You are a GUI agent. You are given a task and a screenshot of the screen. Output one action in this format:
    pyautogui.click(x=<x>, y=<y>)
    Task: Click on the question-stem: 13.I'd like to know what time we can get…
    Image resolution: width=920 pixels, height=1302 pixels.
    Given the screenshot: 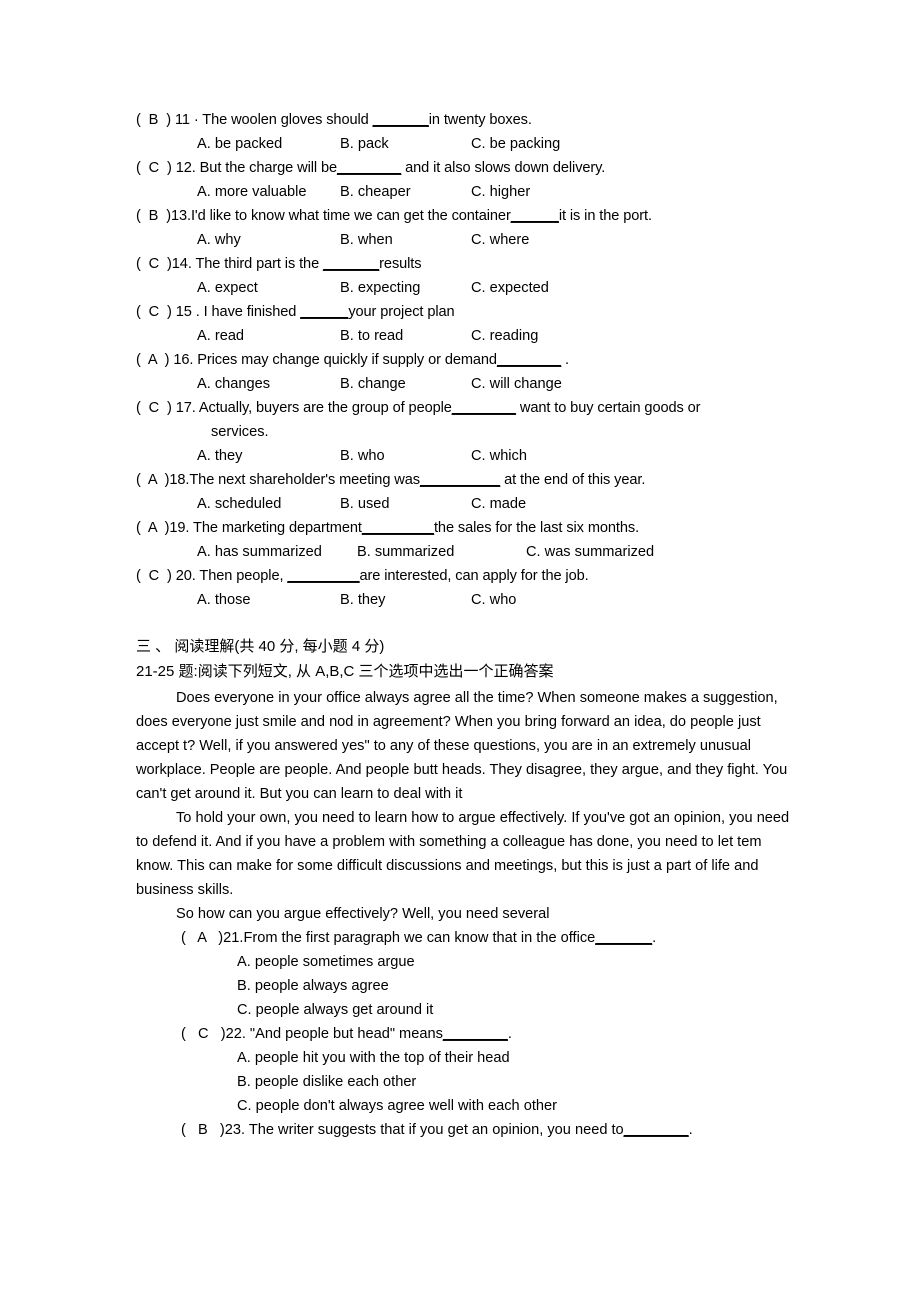 What is the action you would take?
    pyautogui.click(x=340, y=216)
    